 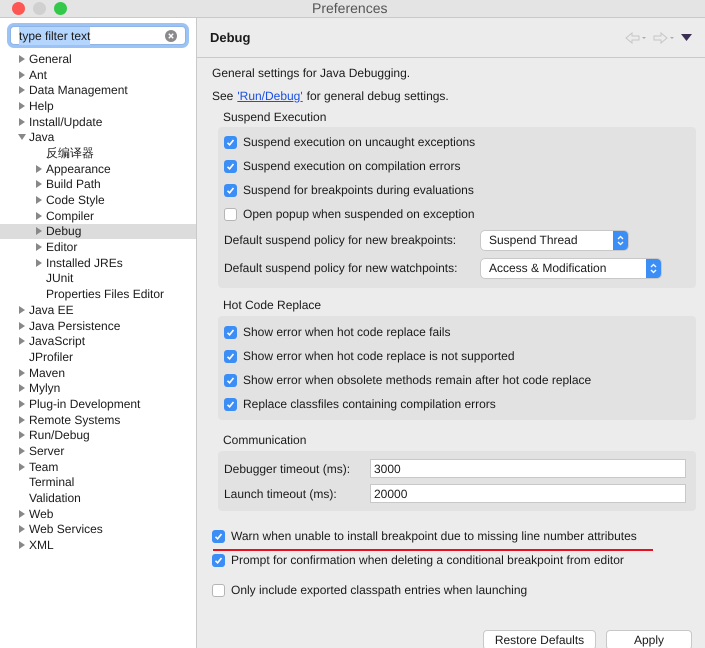 I want to click on option-label: Show error when hot code replace fails, so click(x=346, y=332).